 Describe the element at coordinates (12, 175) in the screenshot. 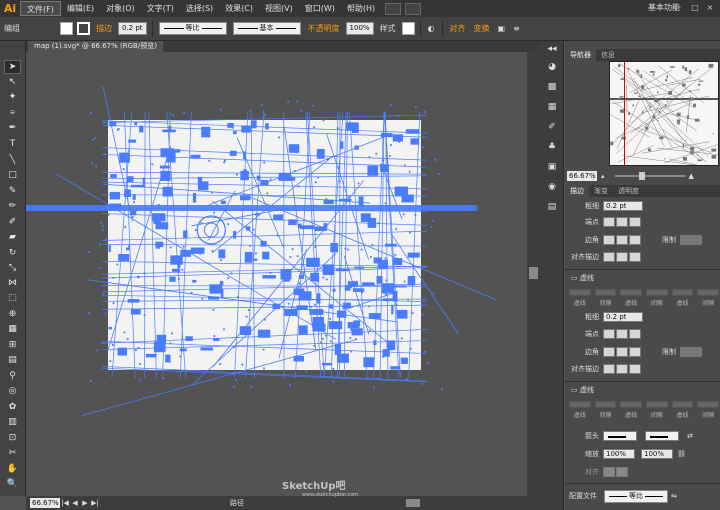

I see `rectangle-tool-icon: □` at that location.